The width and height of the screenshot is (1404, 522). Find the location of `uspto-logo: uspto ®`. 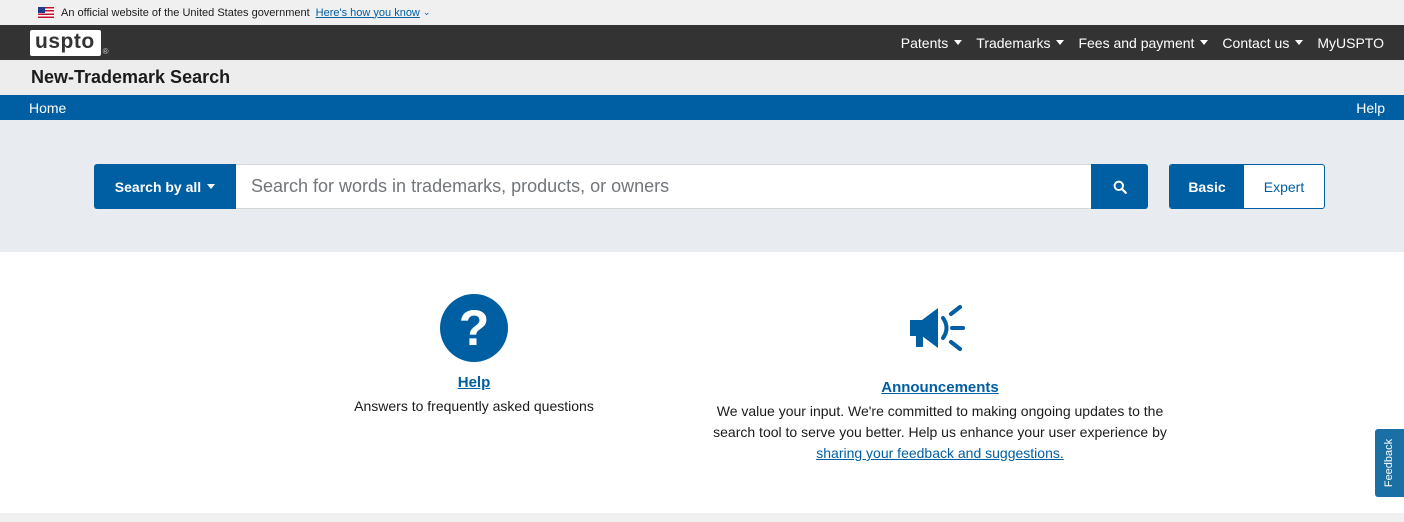

uspto-logo: uspto ® is located at coordinates (69, 42).